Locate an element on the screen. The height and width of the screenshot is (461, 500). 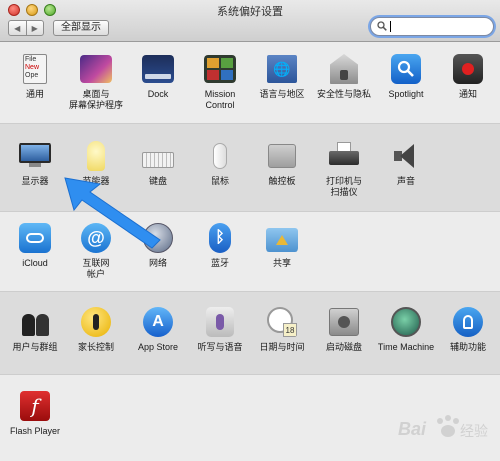
dictation-speech-icon is located at coordinates (220, 322).